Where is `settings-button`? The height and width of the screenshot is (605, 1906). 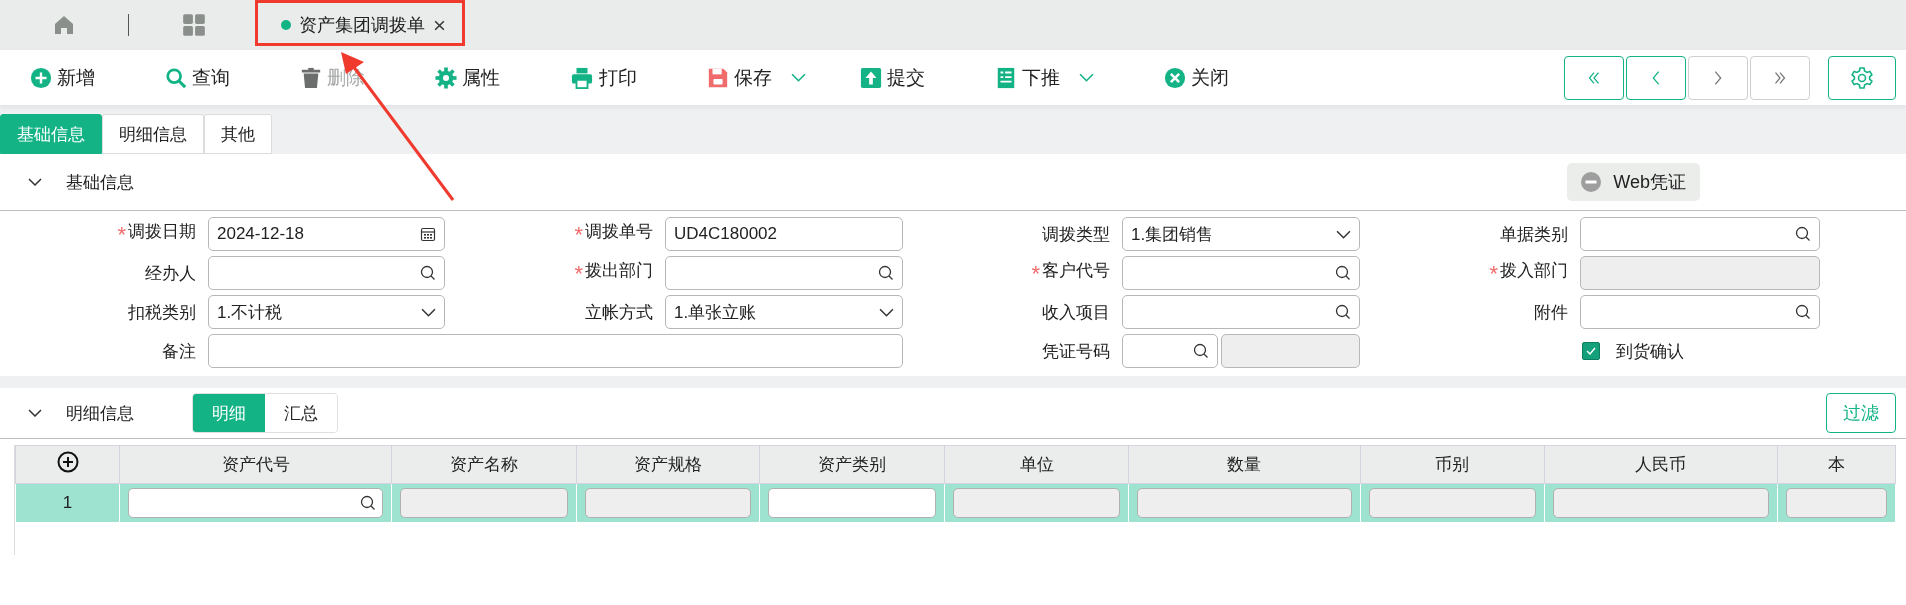
settings-button is located at coordinates (1862, 77).